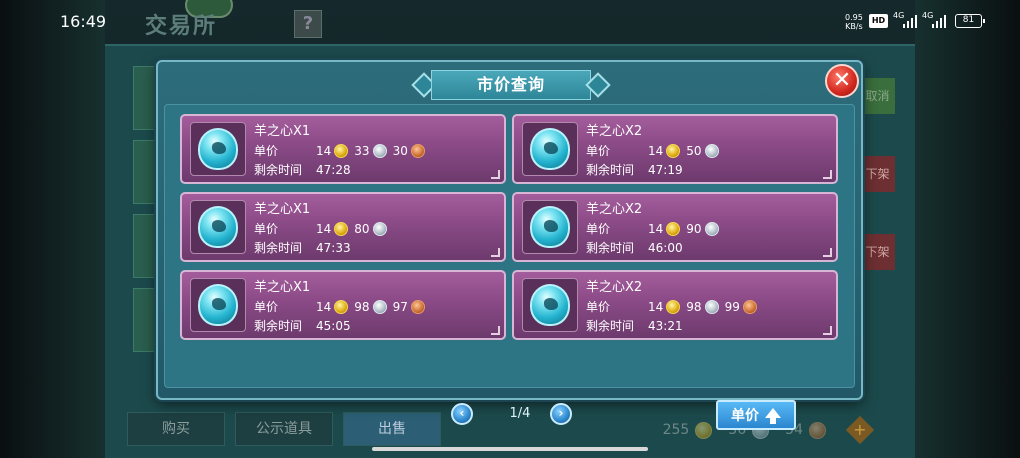  Describe the element at coordinates (370, 228) in the screenshot. I see `silver-price: 80` at that location.